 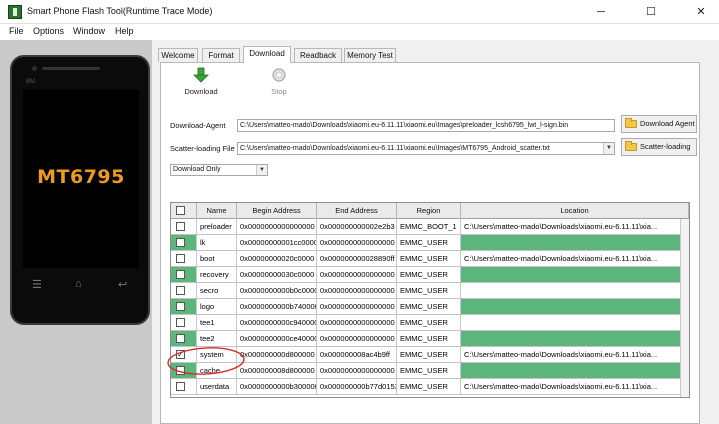 What do you see at coordinates (277, 226) in the screenshot?
I see `cell-begin: 0x0000000000000000` at bounding box center [277, 226].